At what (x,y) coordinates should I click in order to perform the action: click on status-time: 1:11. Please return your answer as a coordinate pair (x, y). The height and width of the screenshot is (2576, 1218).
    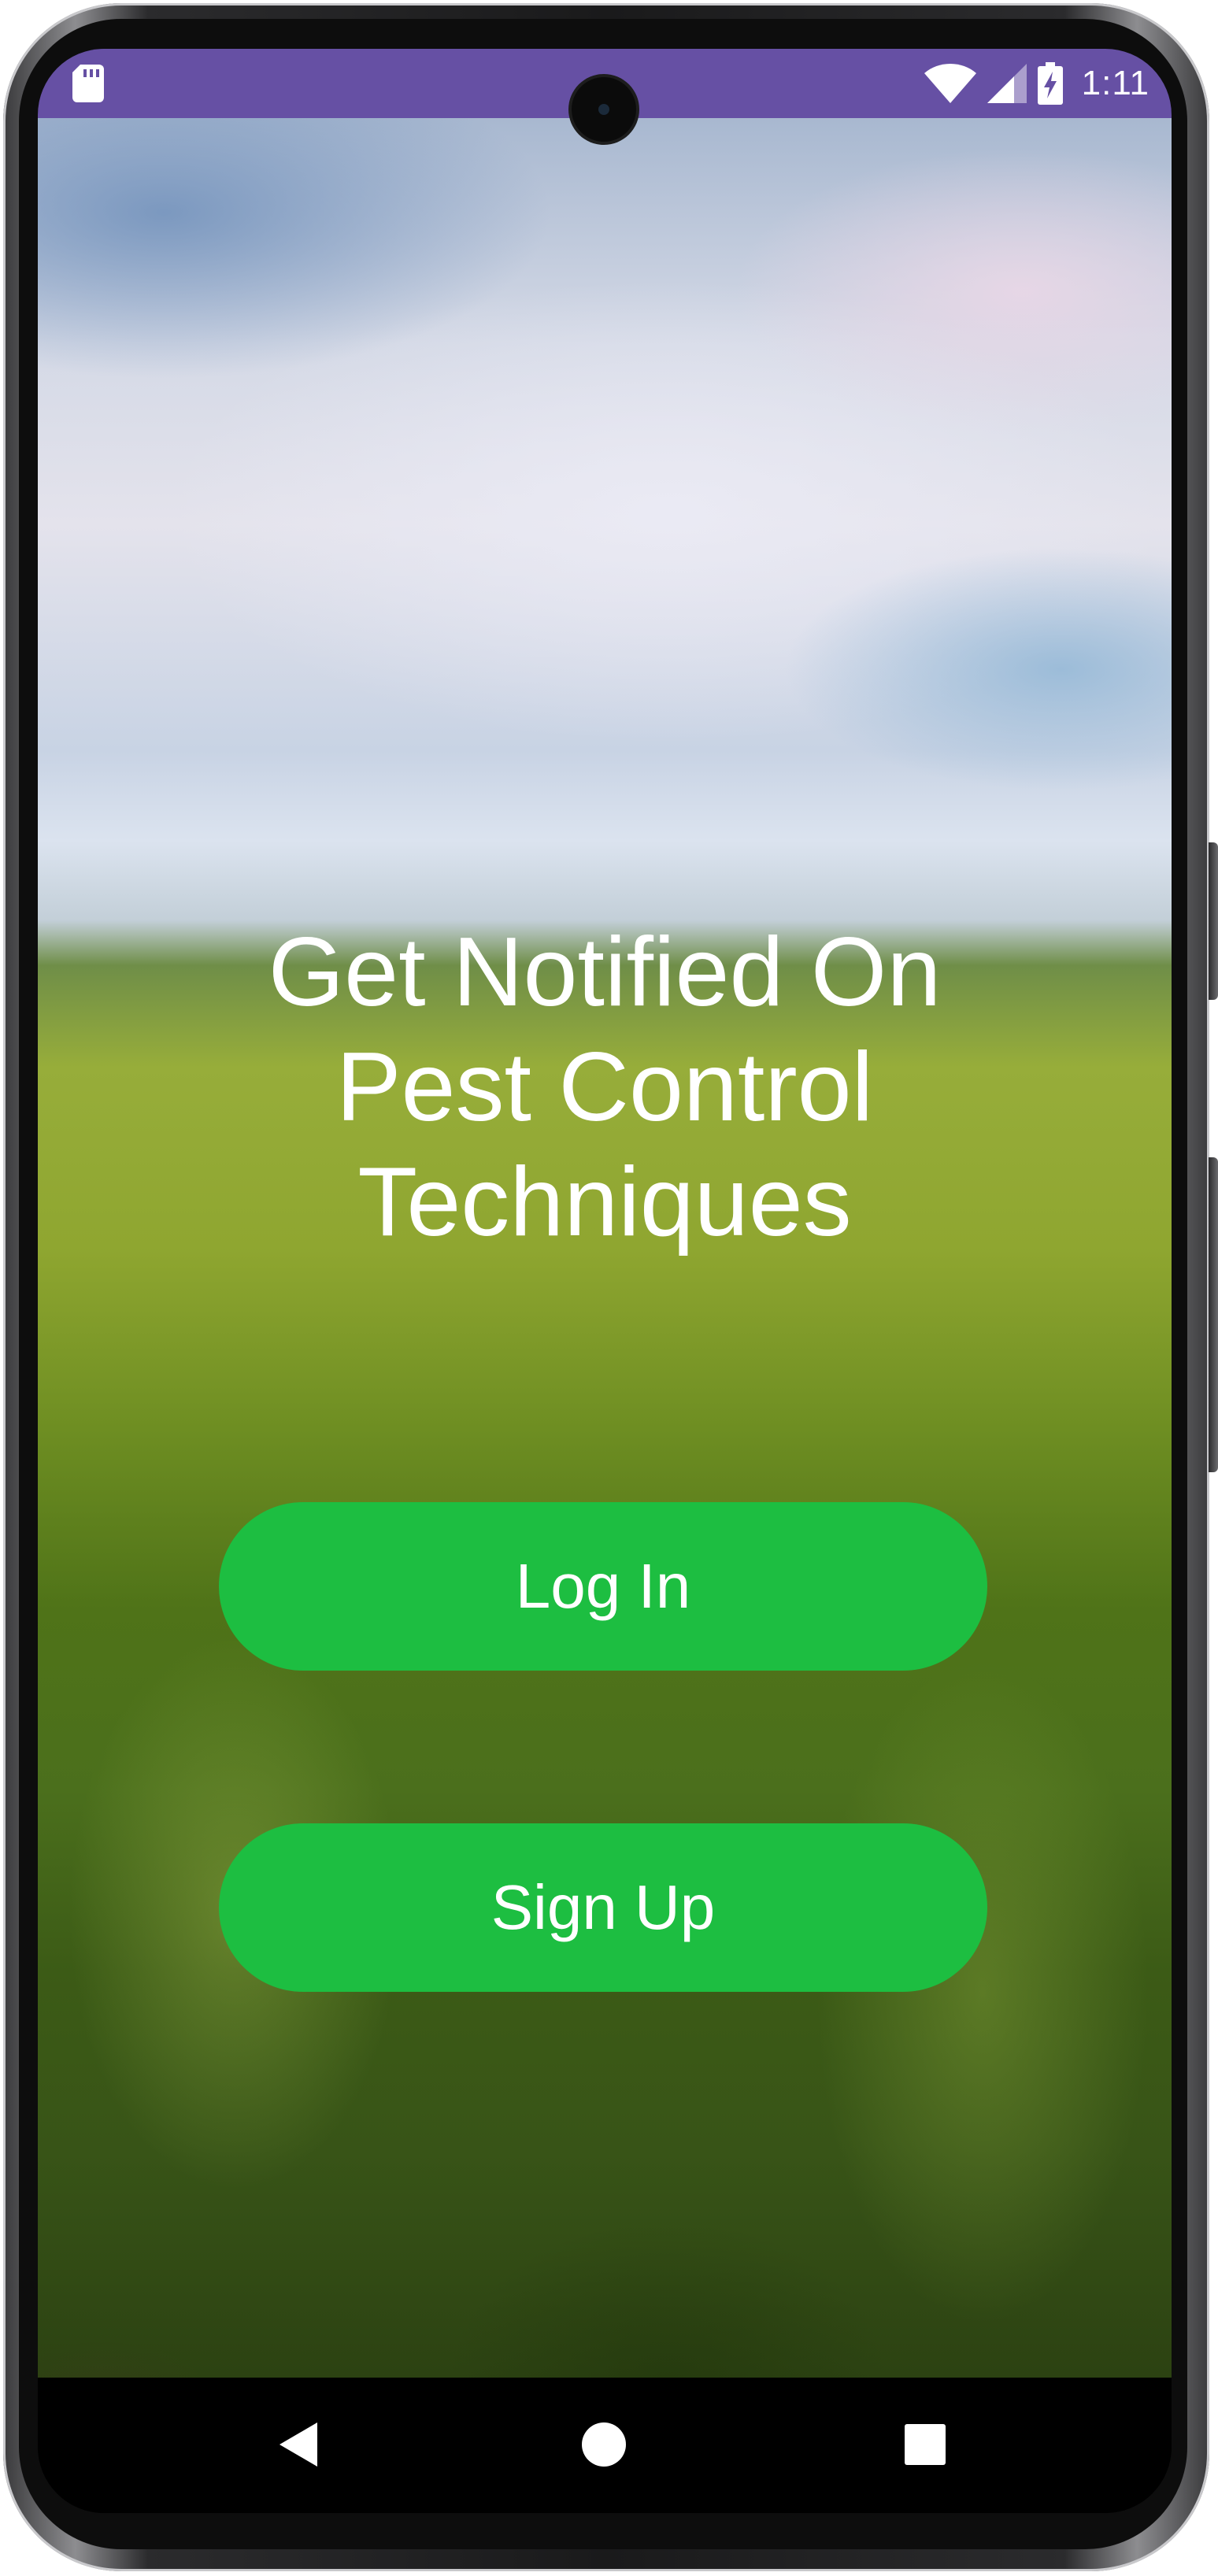
    Looking at the image, I should click on (1115, 83).